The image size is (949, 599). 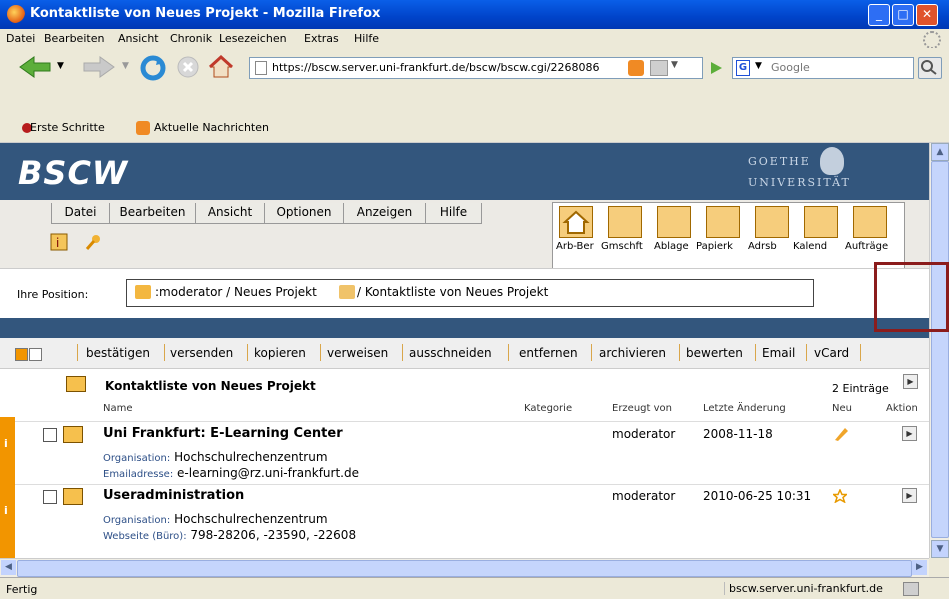 What do you see at coordinates (125, 66) in the screenshot?
I see `forward-dropdown-icon: ▼` at bounding box center [125, 66].